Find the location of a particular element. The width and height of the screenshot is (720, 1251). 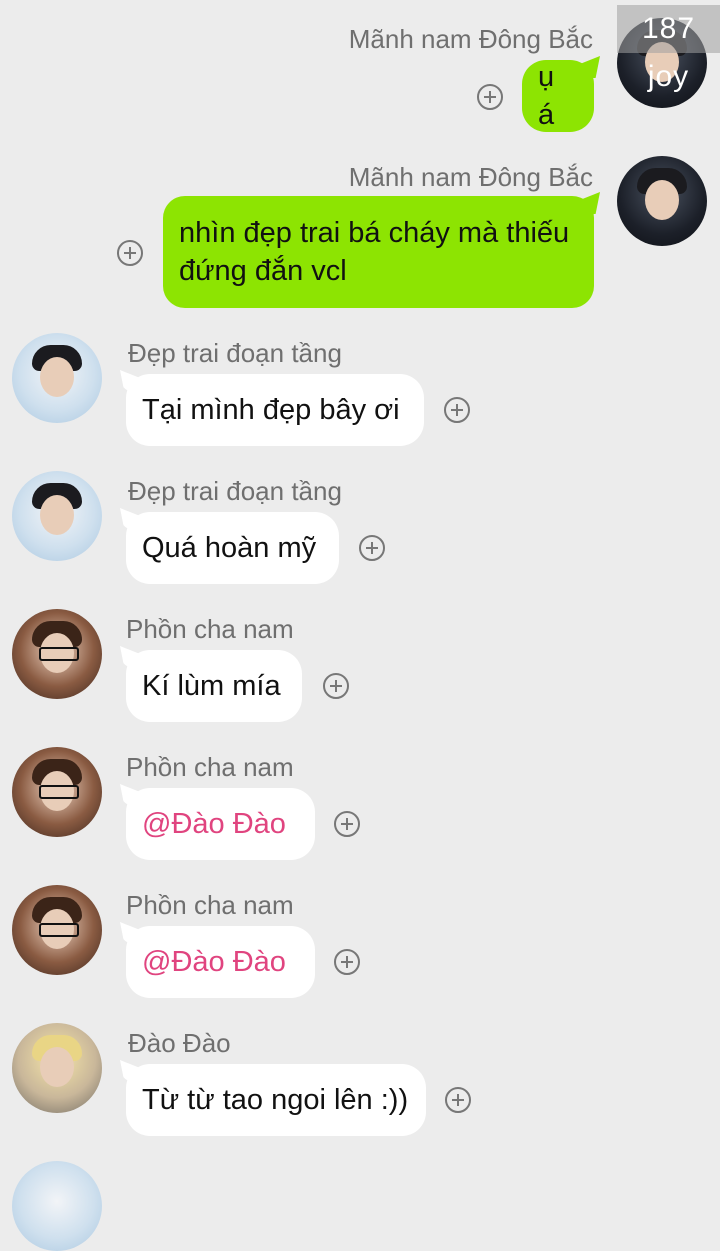

message-text: Từ từ tao ngoi lên :)) is located at coordinates (275, 1099).